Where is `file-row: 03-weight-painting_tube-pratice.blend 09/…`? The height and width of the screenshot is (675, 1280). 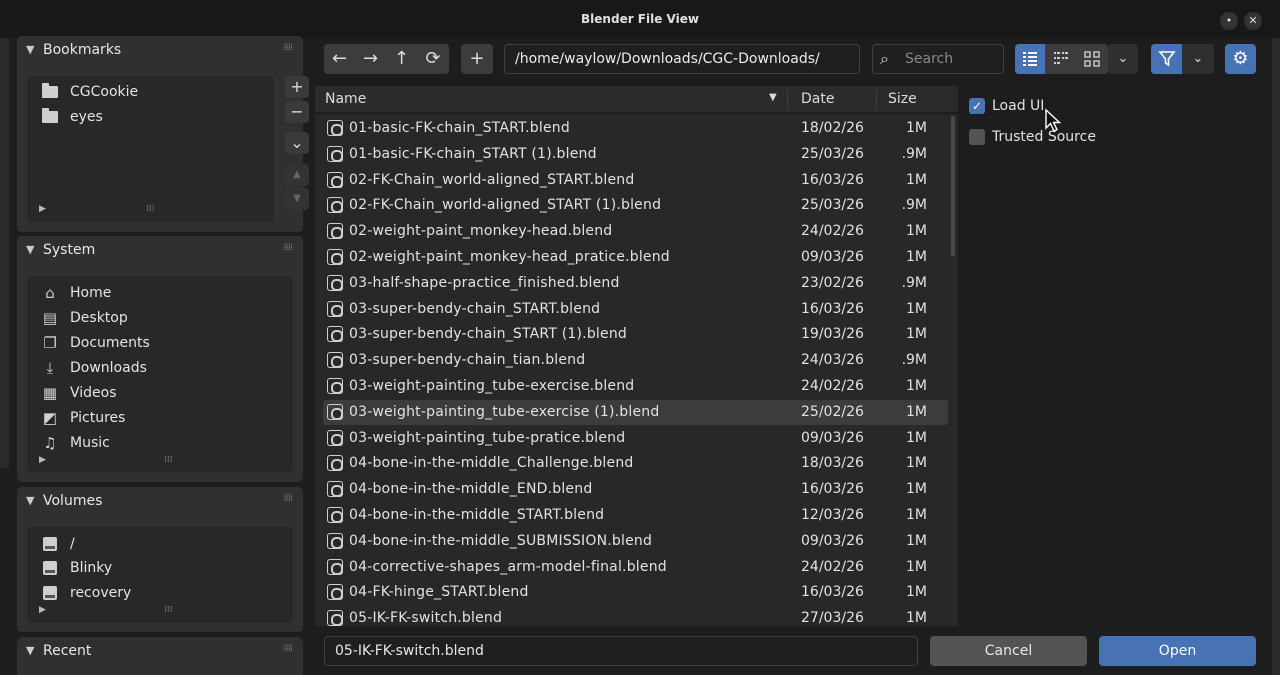 file-row: 03-weight-painting_tube-pratice.blend 09/… is located at coordinates (635, 438).